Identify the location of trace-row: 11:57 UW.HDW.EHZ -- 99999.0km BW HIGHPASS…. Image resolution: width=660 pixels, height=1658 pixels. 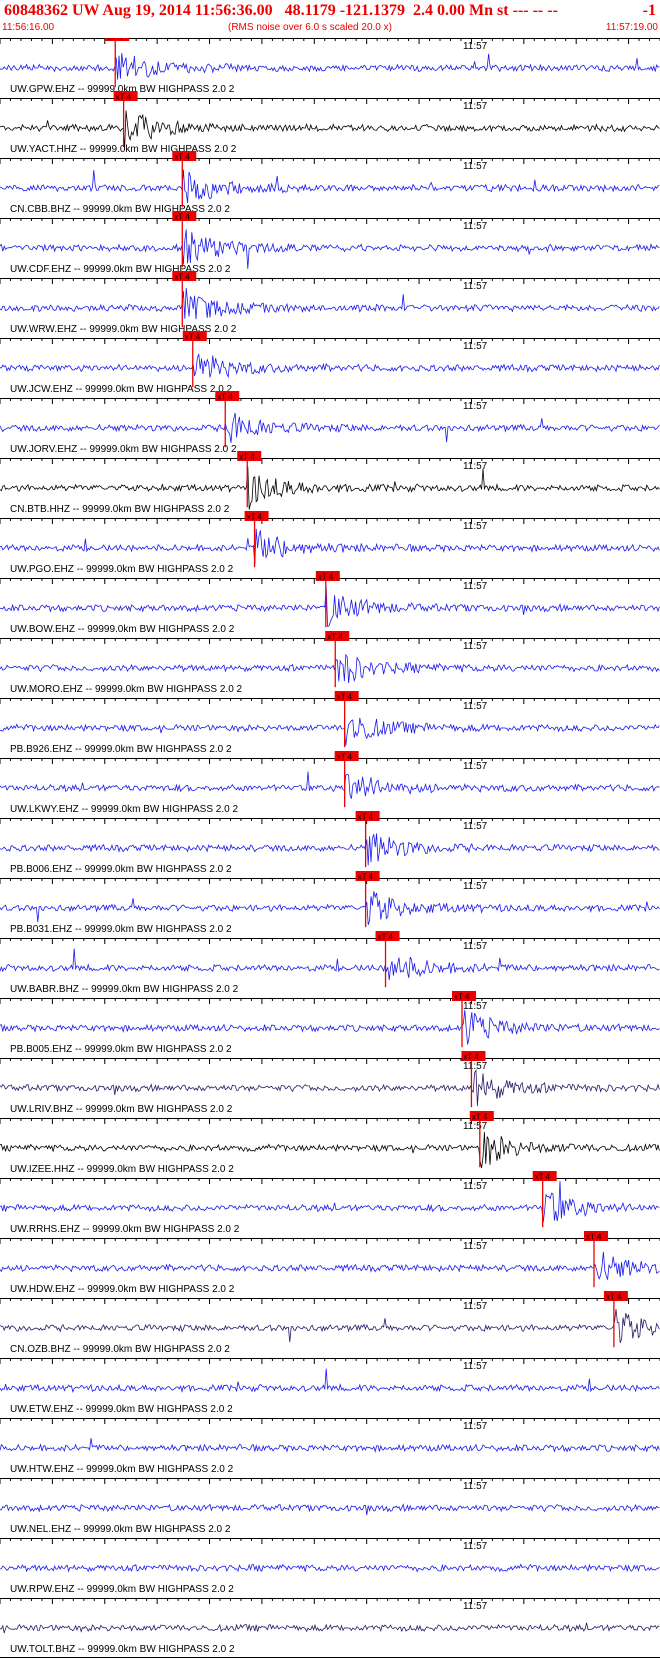
(330, 1263).